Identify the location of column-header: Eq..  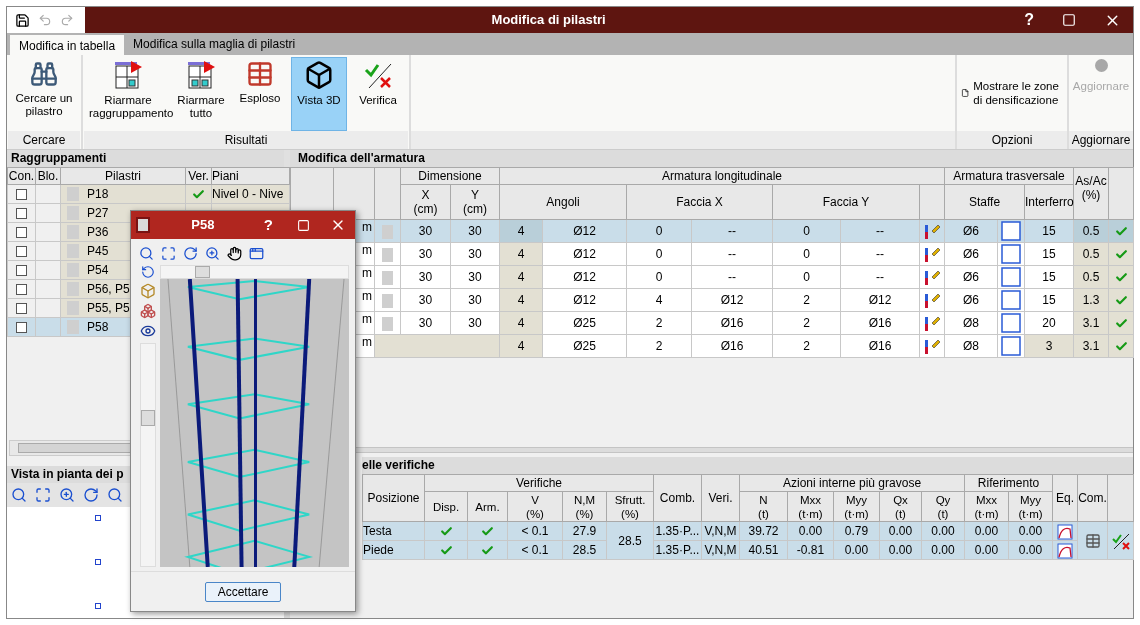
(1065, 498).